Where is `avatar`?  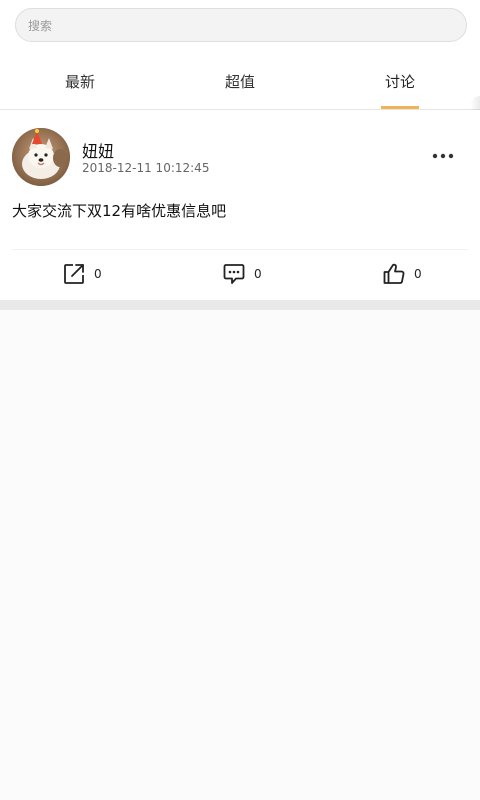 avatar is located at coordinates (41, 157).